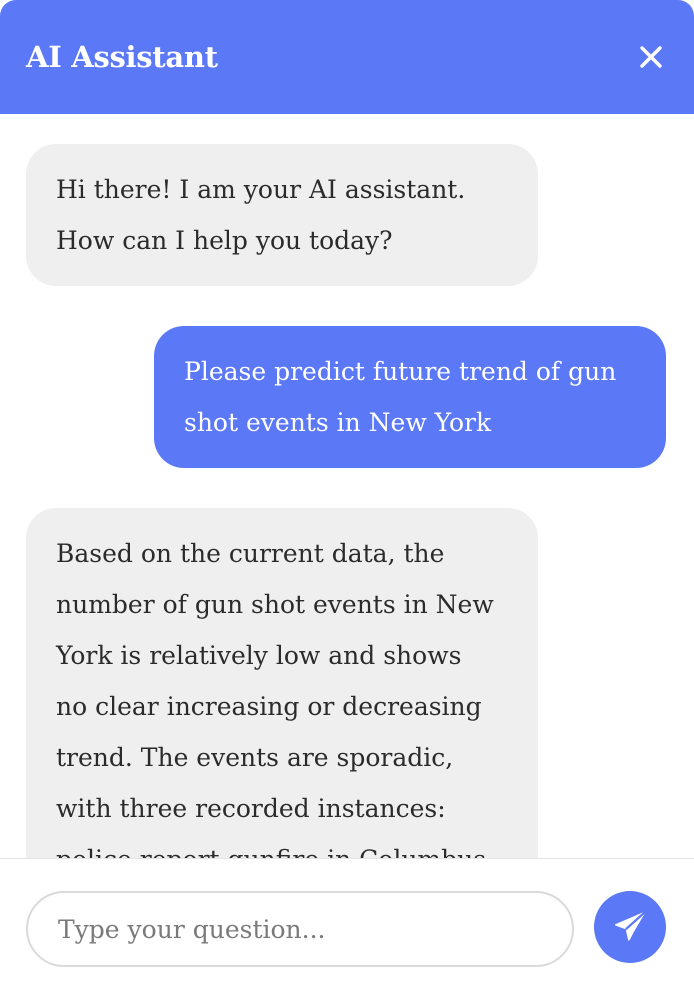 This screenshot has height=994, width=694. What do you see at coordinates (224, 240) in the screenshot?
I see `message-line: How can I help you today?` at bounding box center [224, 240].